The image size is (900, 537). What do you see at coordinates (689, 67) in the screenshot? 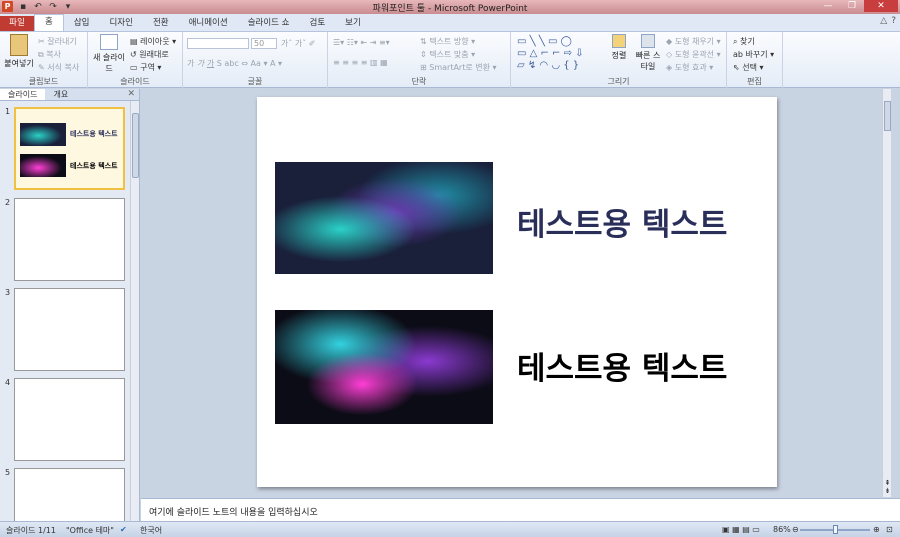
I see `shape-effects-button: ◈ 도형 효과 ▾` at bounding box center [689, 67].